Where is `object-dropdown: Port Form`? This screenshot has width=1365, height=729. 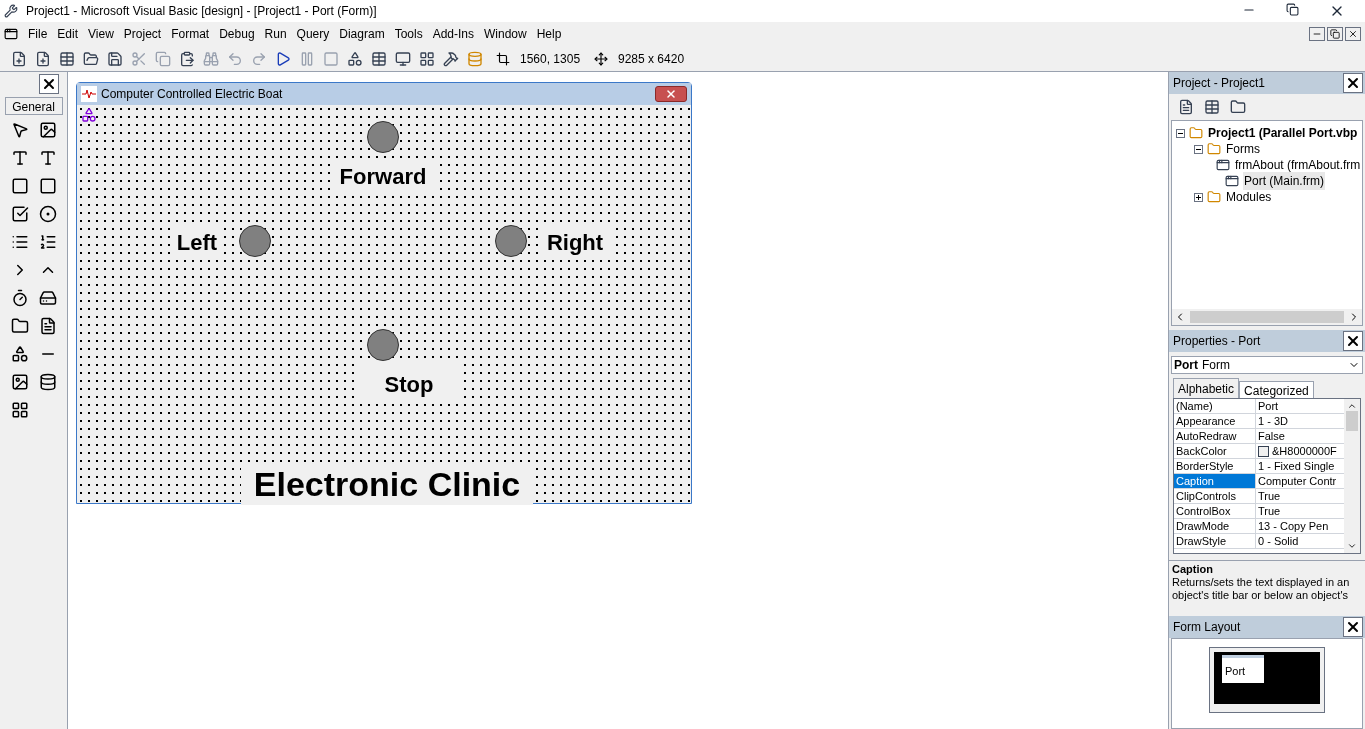
object-dropdown: Port Form is located at coordinates (1267, 365).